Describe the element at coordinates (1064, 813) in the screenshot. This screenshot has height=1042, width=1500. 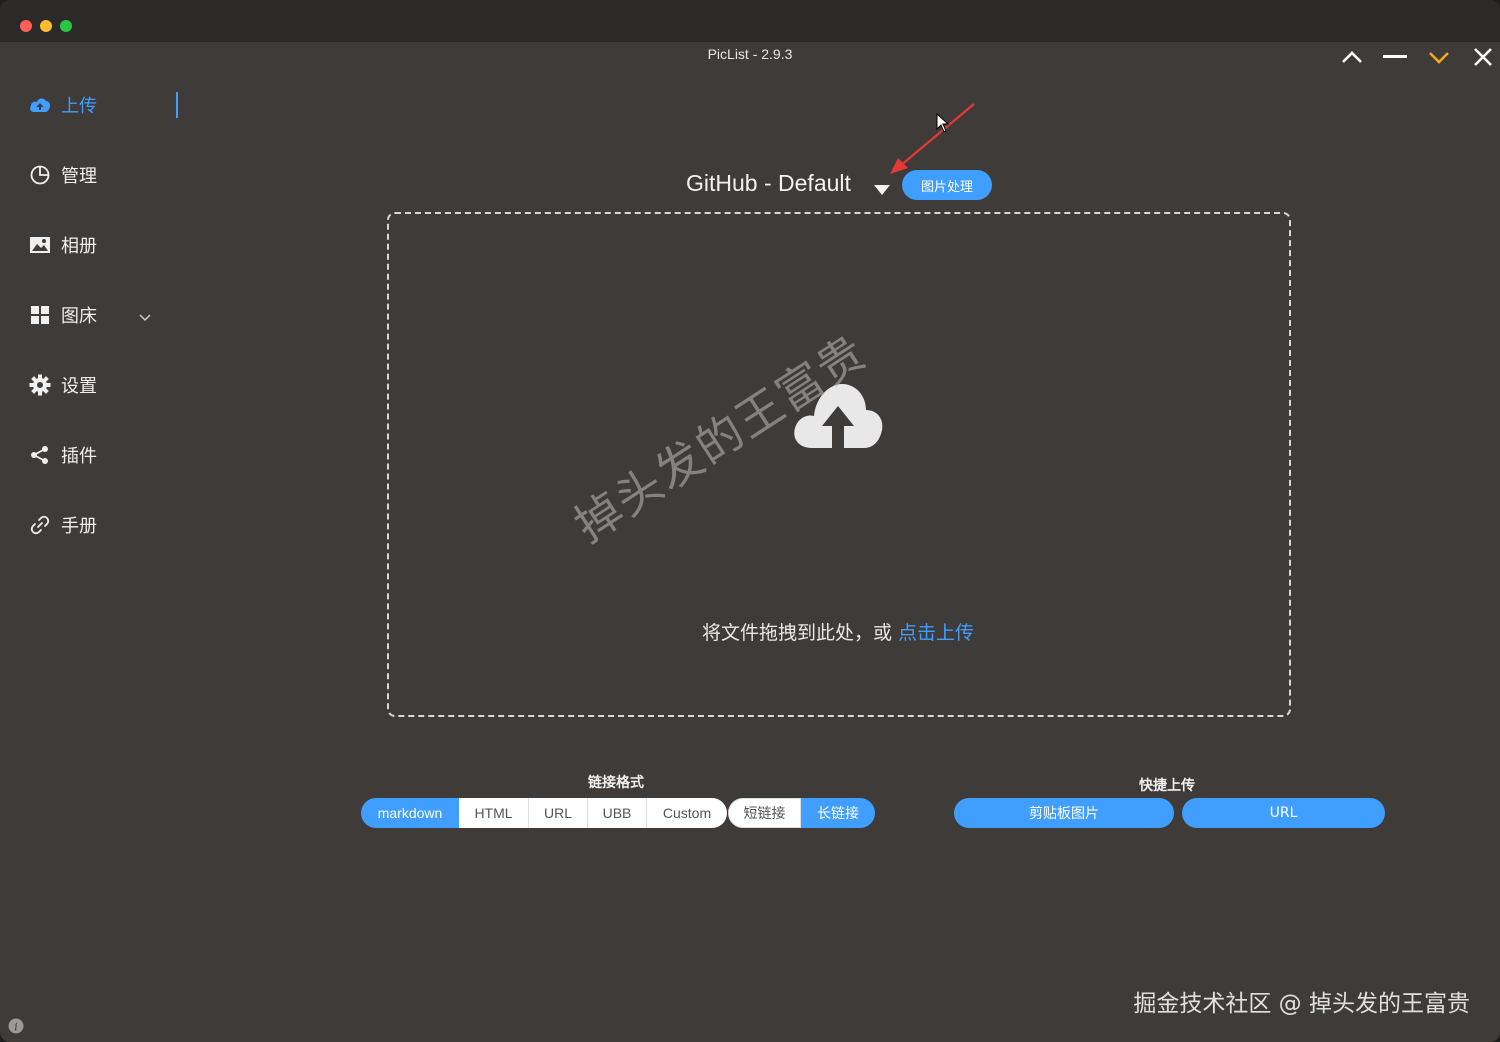
I see `clipboard-upload-button: 剪贴板图片` at that location.